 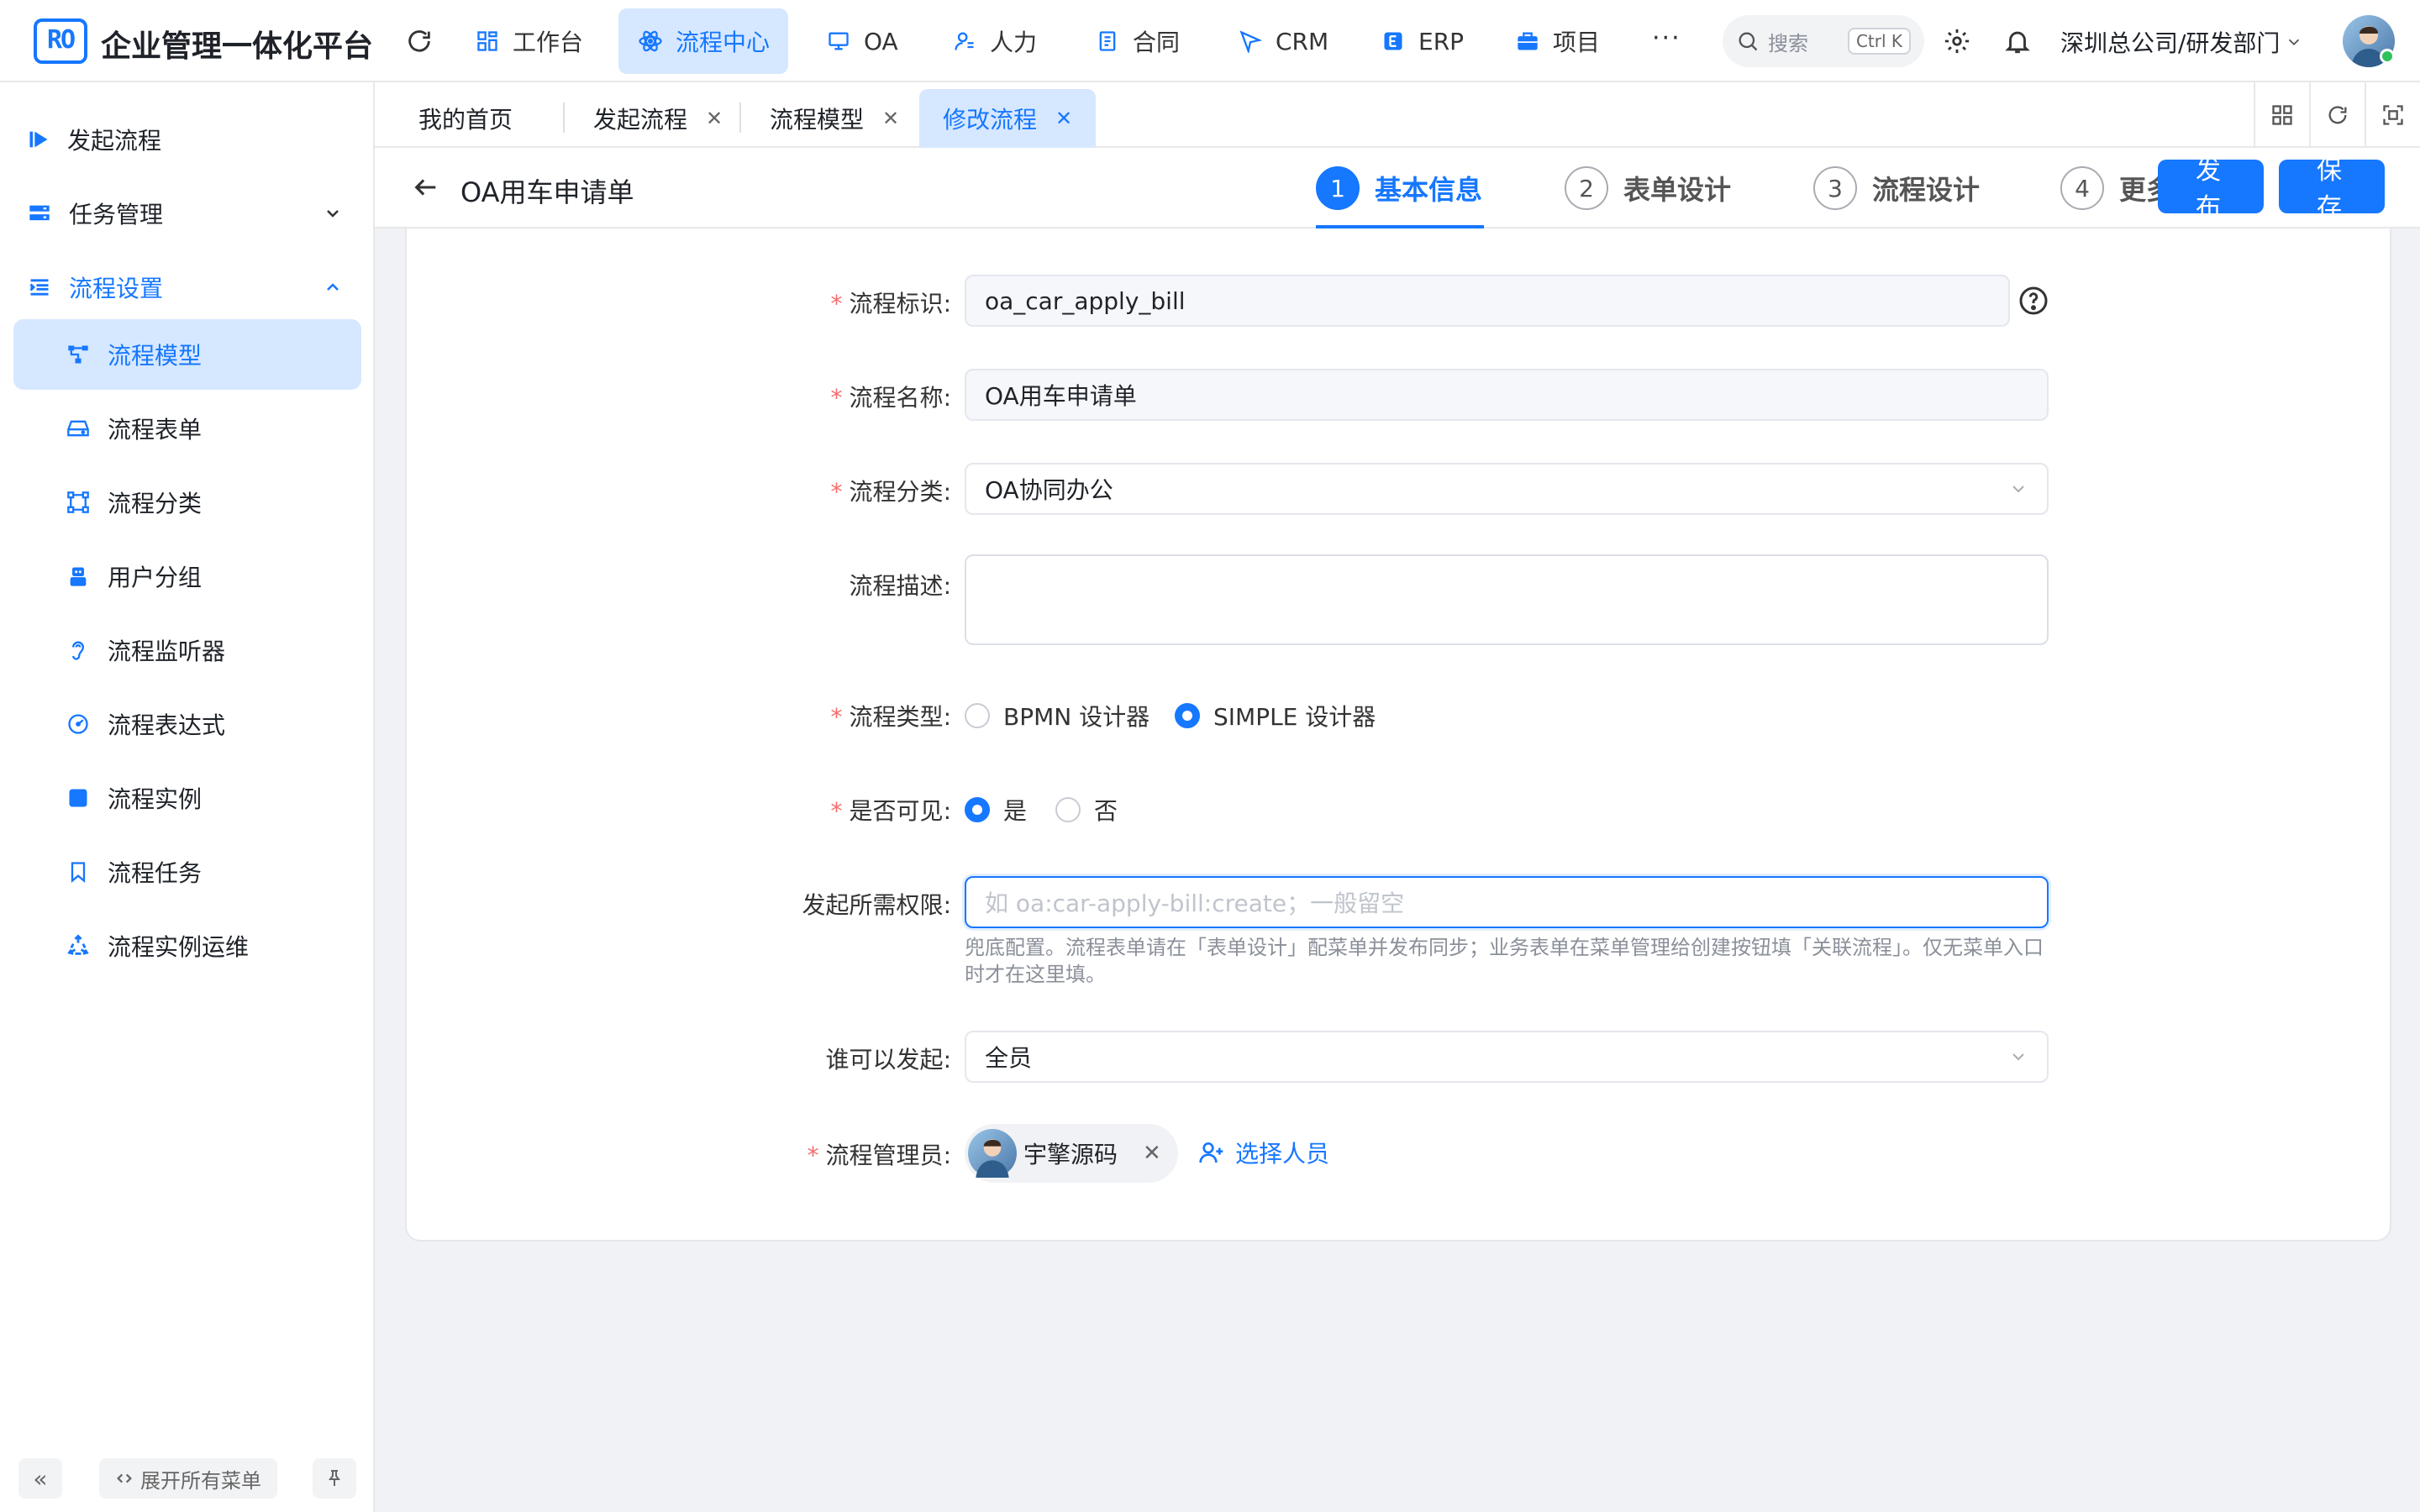 What do you see at coordinates (658, 118) in the screenshot?
I see `tab-start-process: 发起流程 ✕` at bounding box center [658, 118].